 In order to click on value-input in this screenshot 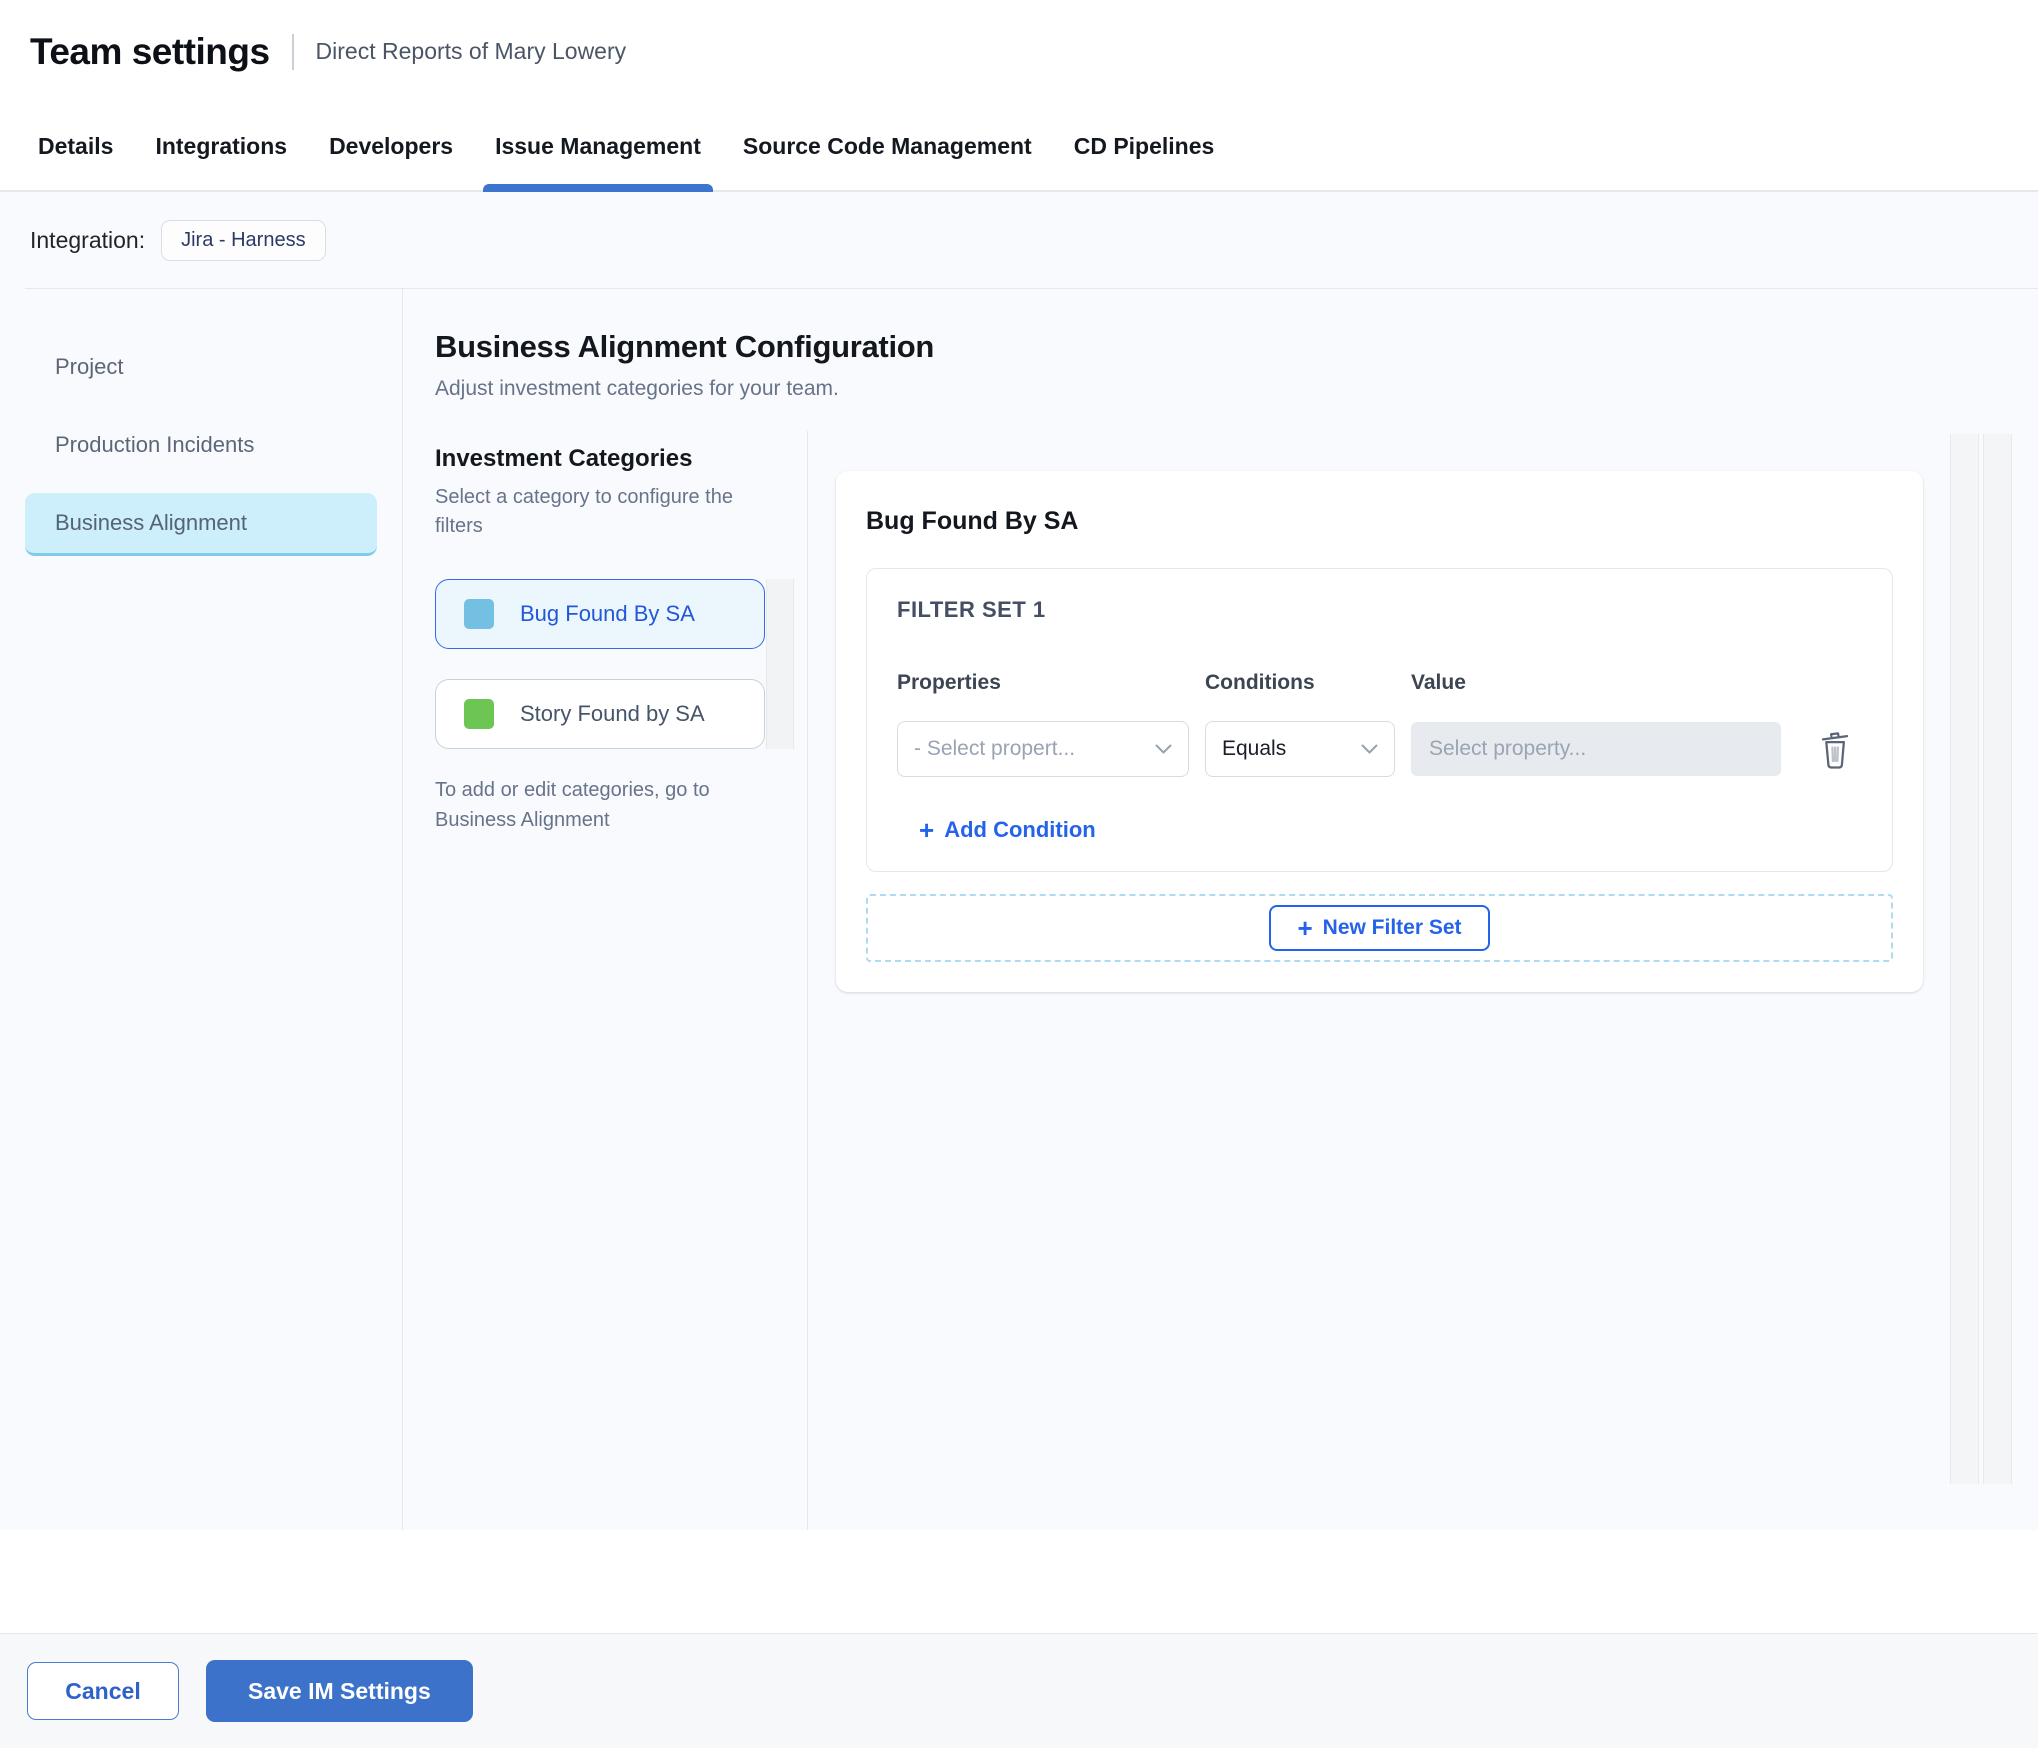, I will do `click(1596, 749)`.